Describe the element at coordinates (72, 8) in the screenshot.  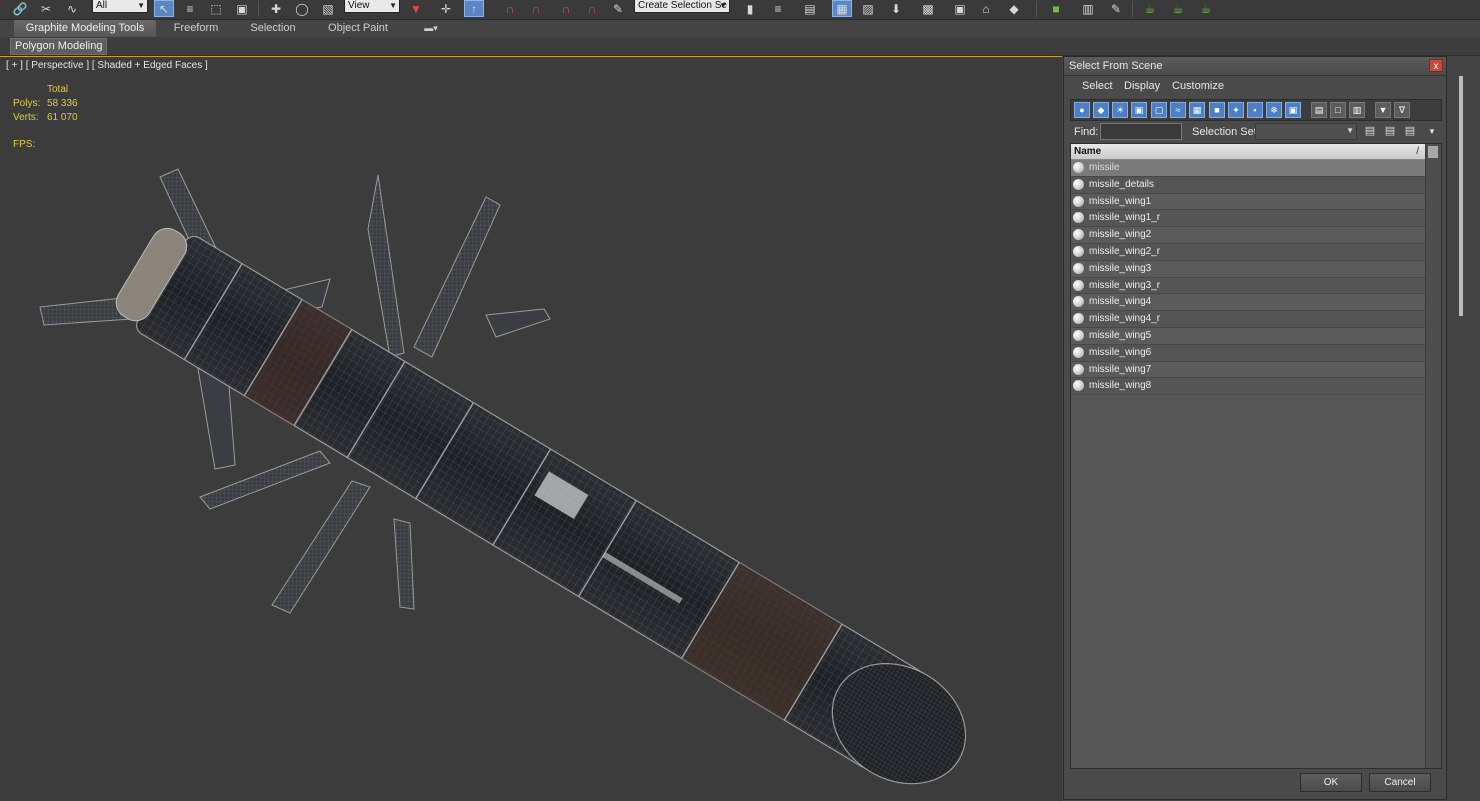
I see `bind-space-warp-icon: ∿` at that location.